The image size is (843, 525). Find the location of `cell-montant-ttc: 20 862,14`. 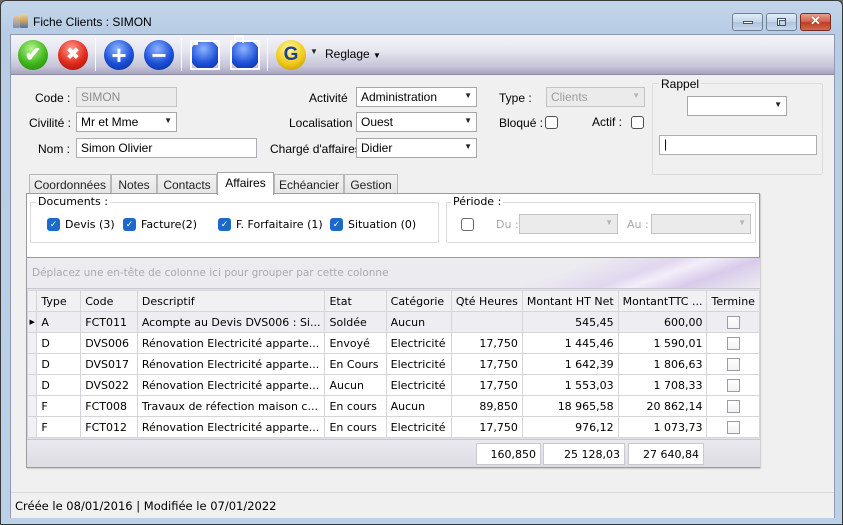

cell-montant-ttc: 20 862,14 is located at coordinates (662, 406).